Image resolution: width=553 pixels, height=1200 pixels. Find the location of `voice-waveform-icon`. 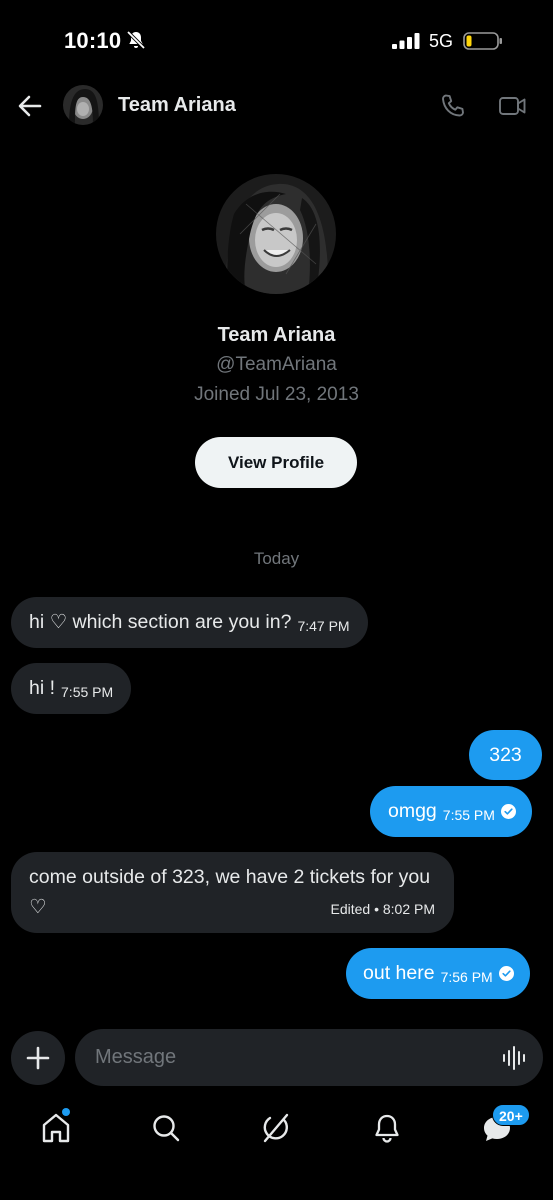

voice-waveform-icon is located at coordinates (514, 1058).